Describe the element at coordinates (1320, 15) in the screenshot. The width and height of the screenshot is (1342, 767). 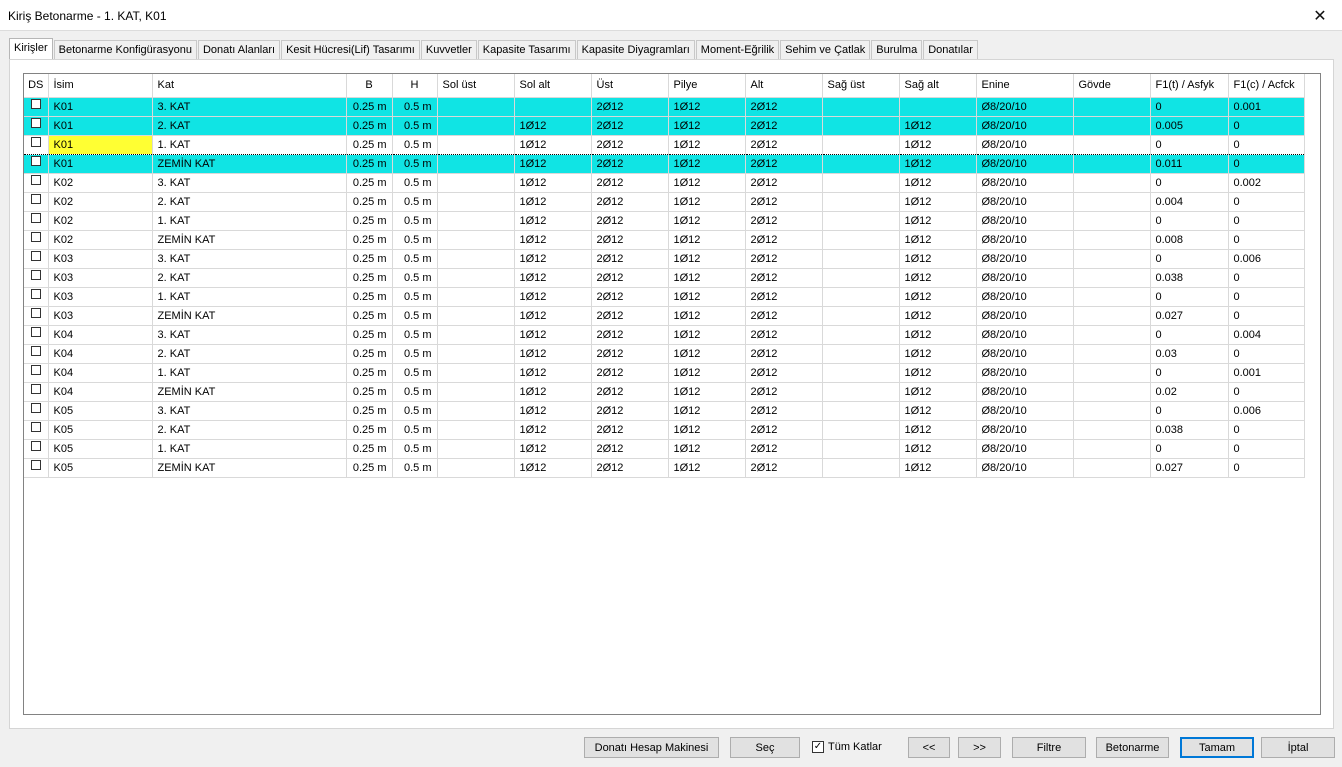
I see `close-icon: ✕` at that location.